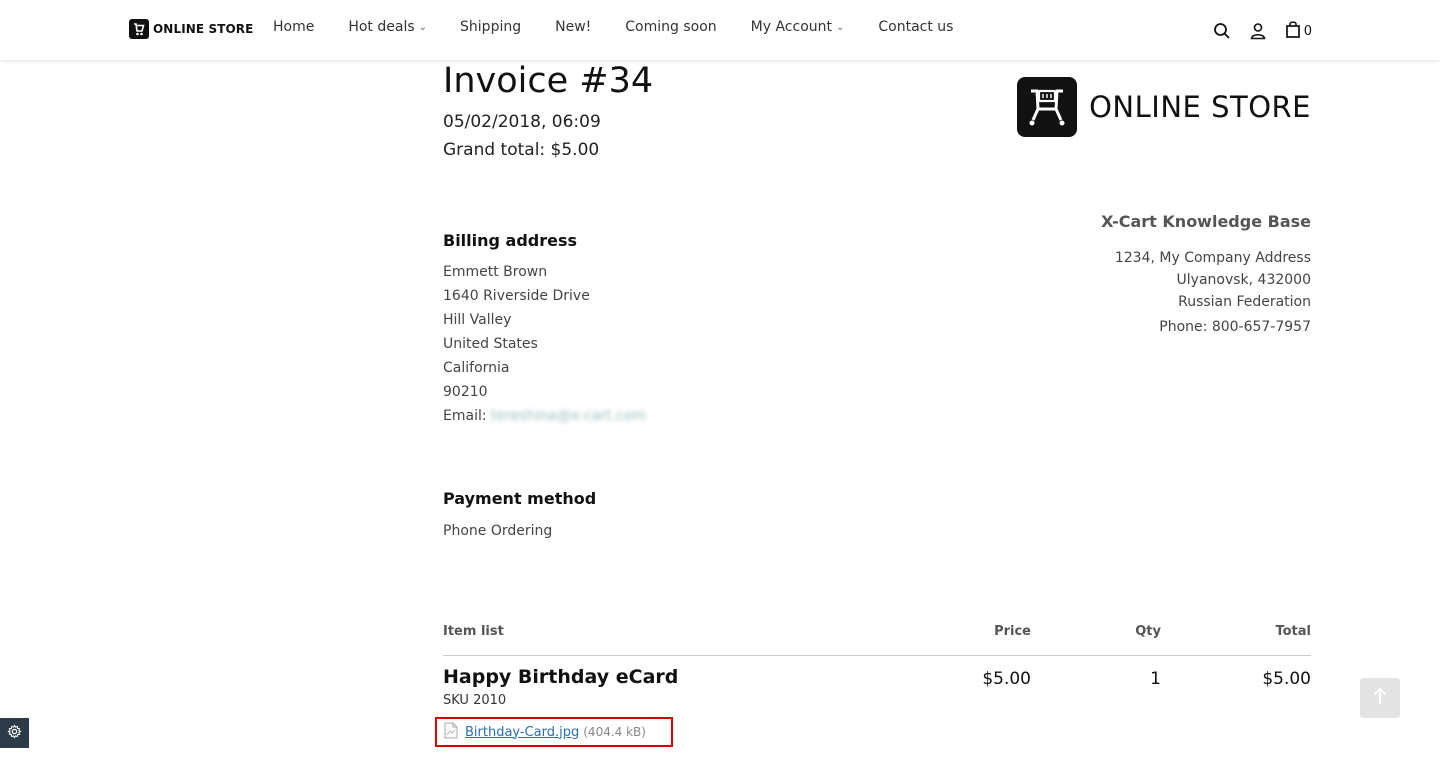 This screenshot has width=1440, height=758. I want to click on column-price: Price, so click(1012, 631).